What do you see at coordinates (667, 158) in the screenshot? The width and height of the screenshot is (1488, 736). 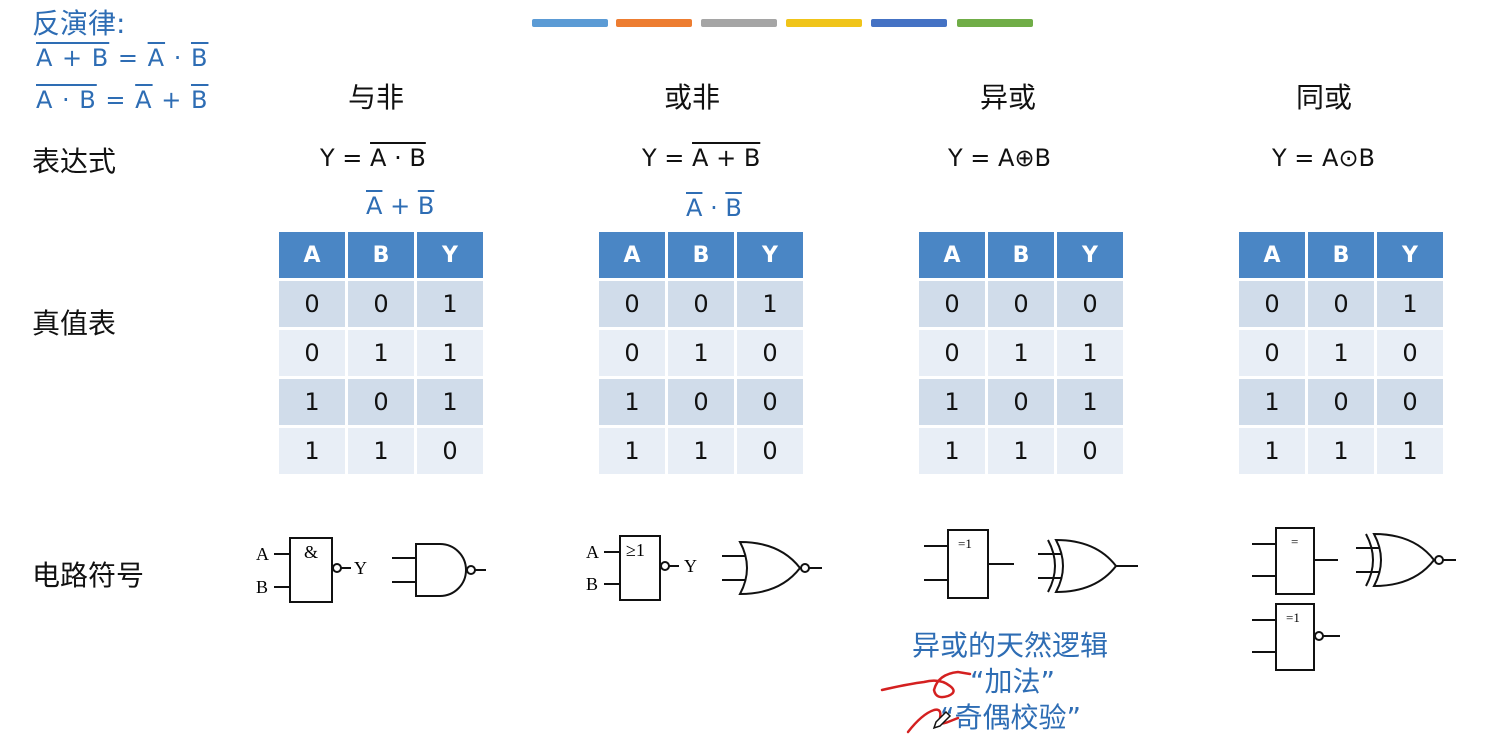 I see `expr-nor-prefix: Y =` at bounding box center [667, 158].